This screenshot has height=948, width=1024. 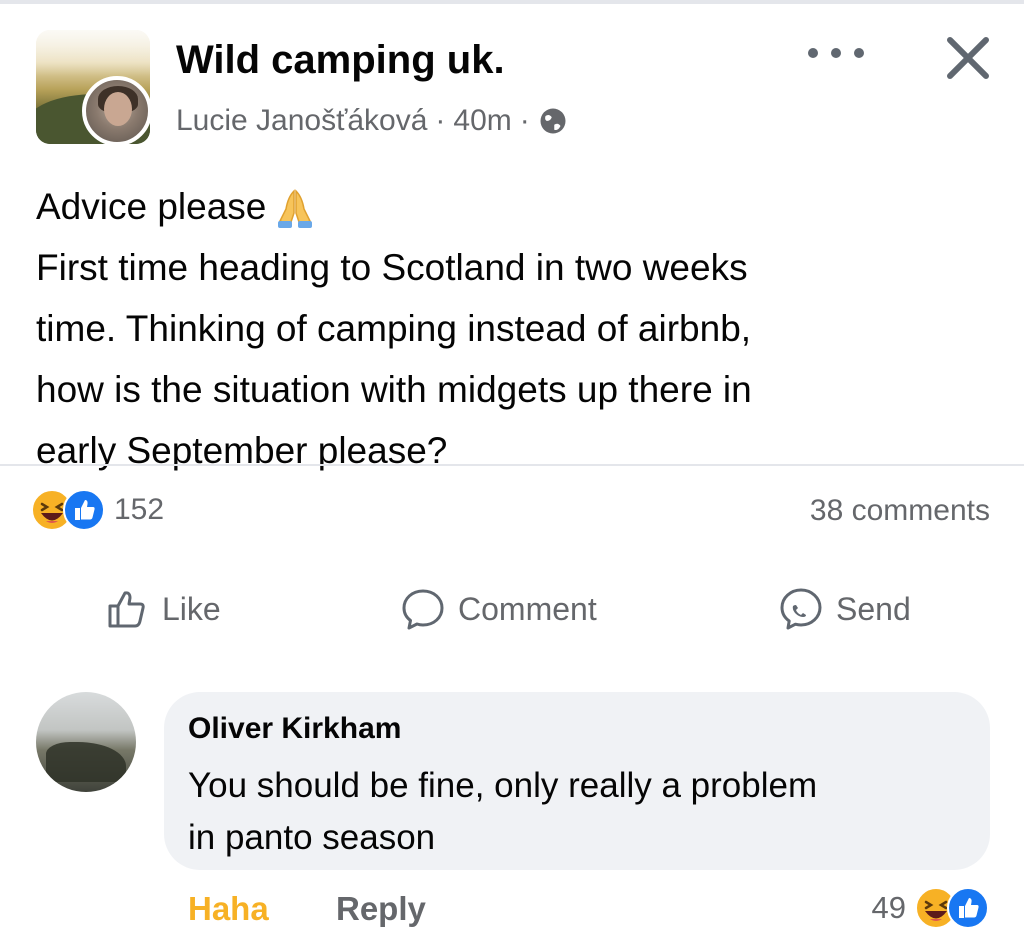 What do you see at coordinates (312, 837) in the screenshot?
I see `comment-line: in panto season` at bounding box center [312, 837].